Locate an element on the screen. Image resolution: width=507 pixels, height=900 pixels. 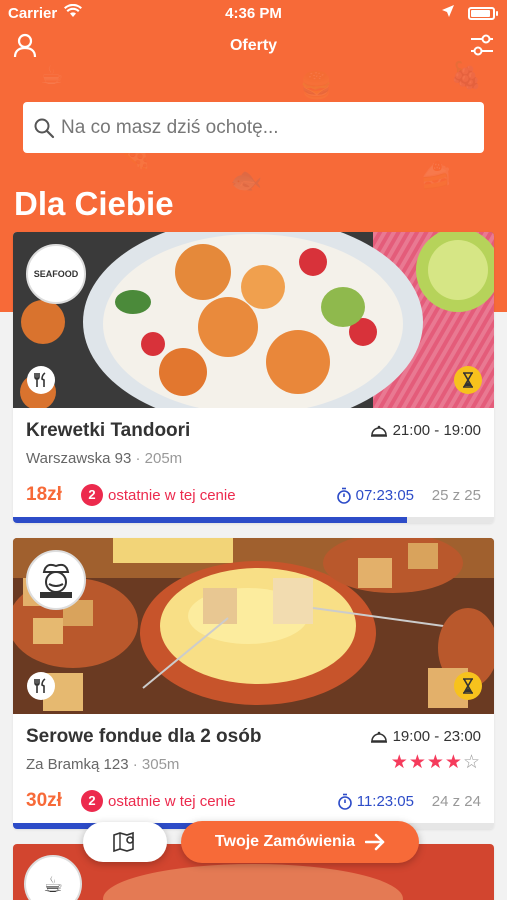
restaurant-logo is located at coordinates (56, 580).